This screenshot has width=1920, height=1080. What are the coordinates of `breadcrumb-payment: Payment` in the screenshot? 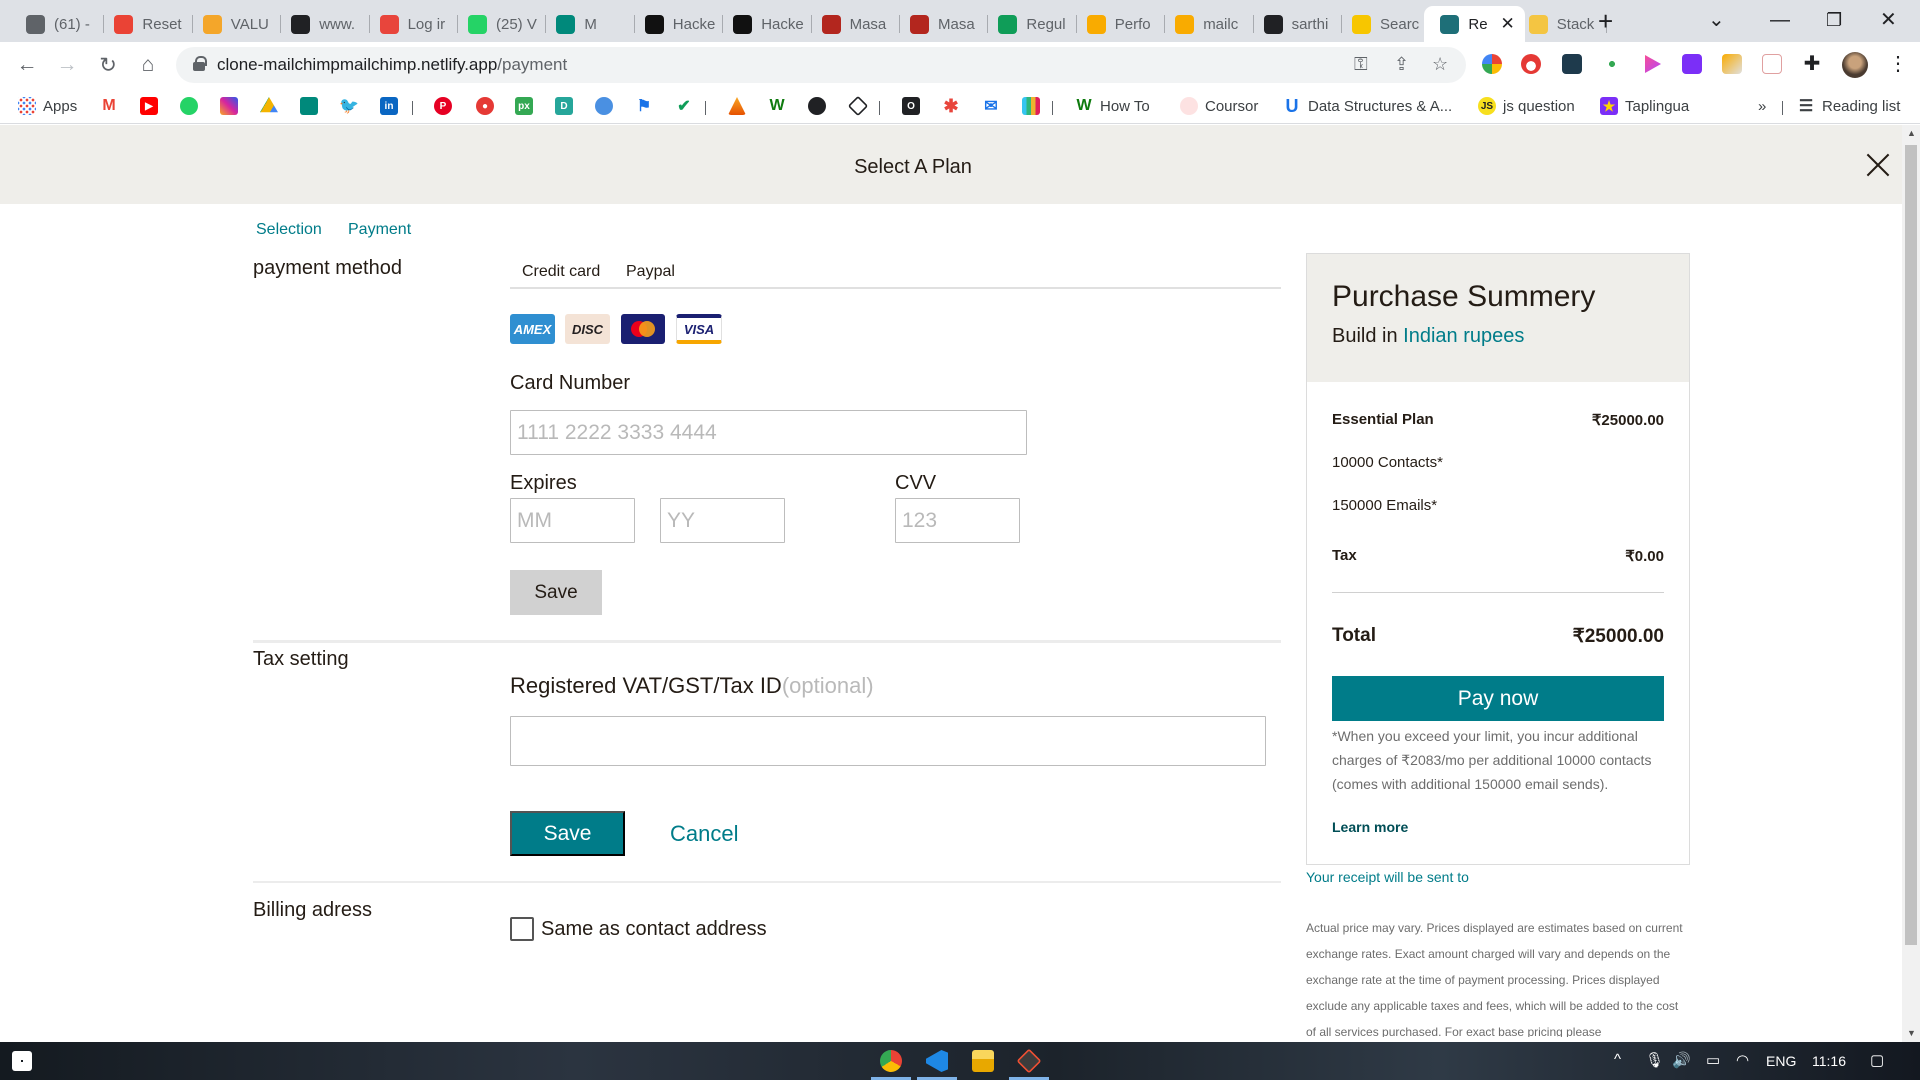 It's located at (379, 230).